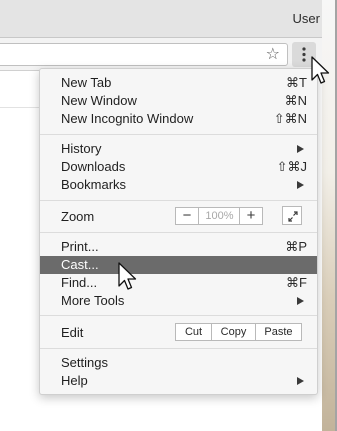 The image size is (337, 431). Describe the element at coordinates (99, 100) in the screenshot. I see `menu-item-label: New Window` at that location.